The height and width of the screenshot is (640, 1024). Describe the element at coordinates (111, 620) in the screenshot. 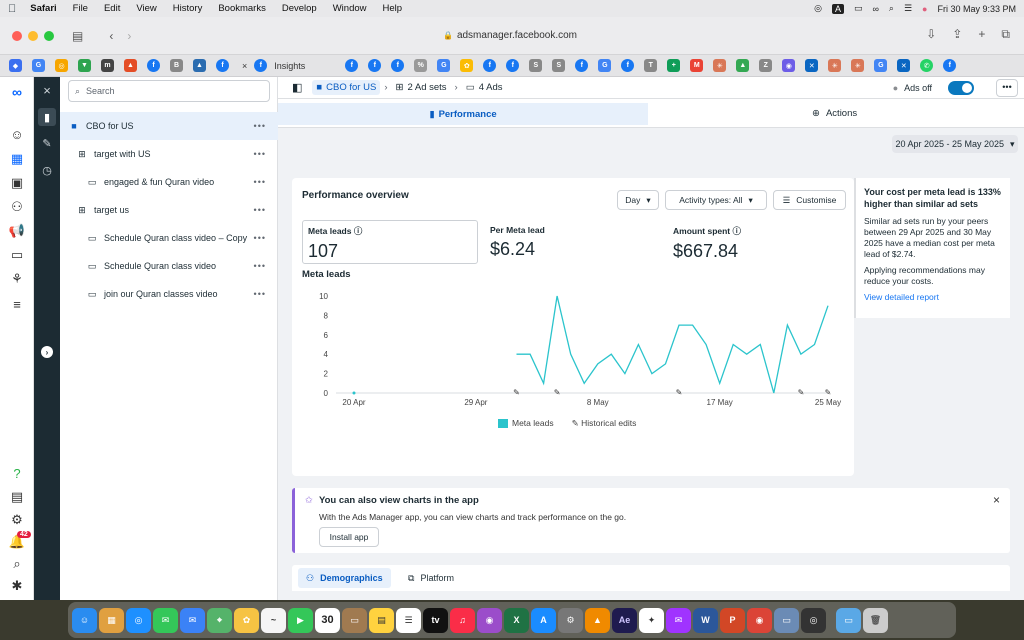

I see `launchpad-icon: ▦` at that location.